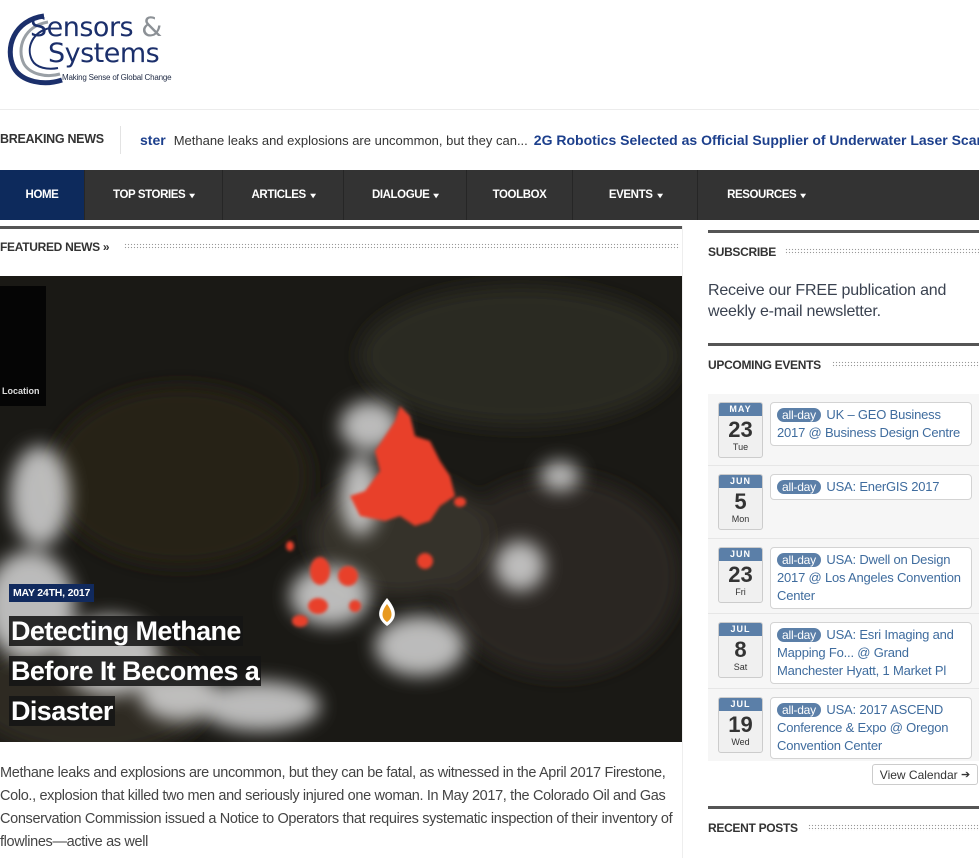 The width and height of the screenshot is (979, 858). Describe the element at coordinates (52, 139) in the screenshot. I see `breaking-news-label: BREAKING NEWS` at that location.